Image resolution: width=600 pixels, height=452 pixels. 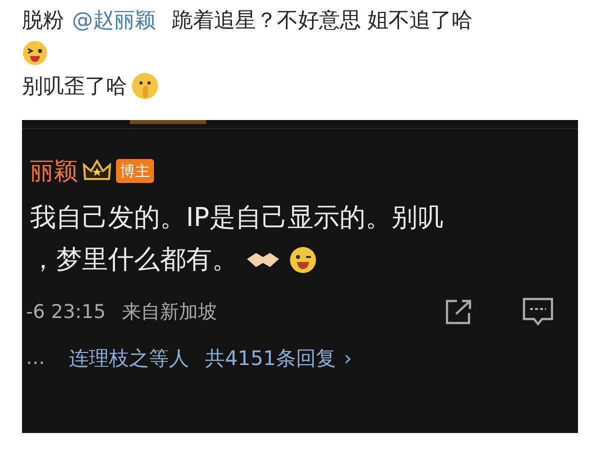 I want to click on post-text: 别叽歪了哈, so click(x=74, y=86).